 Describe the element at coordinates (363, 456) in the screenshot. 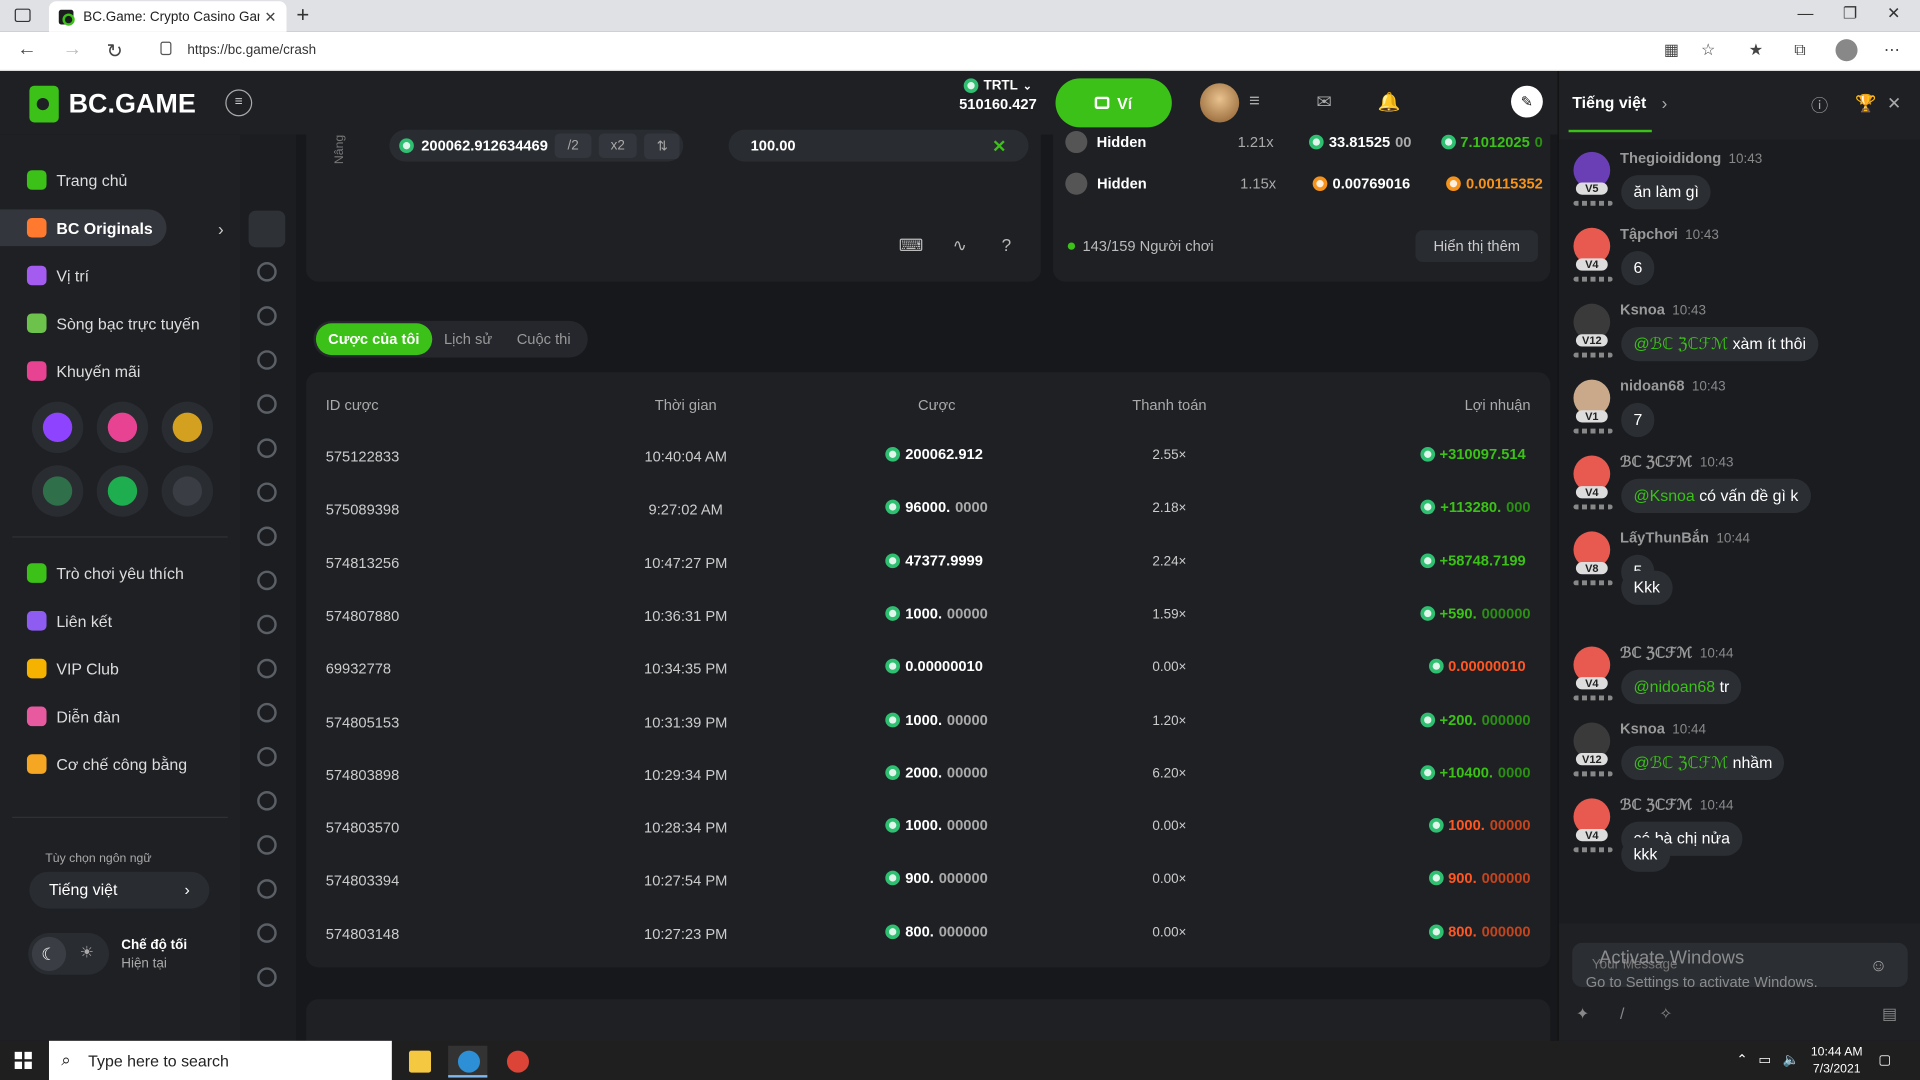

I see `bet-id: 575122833` at that location.